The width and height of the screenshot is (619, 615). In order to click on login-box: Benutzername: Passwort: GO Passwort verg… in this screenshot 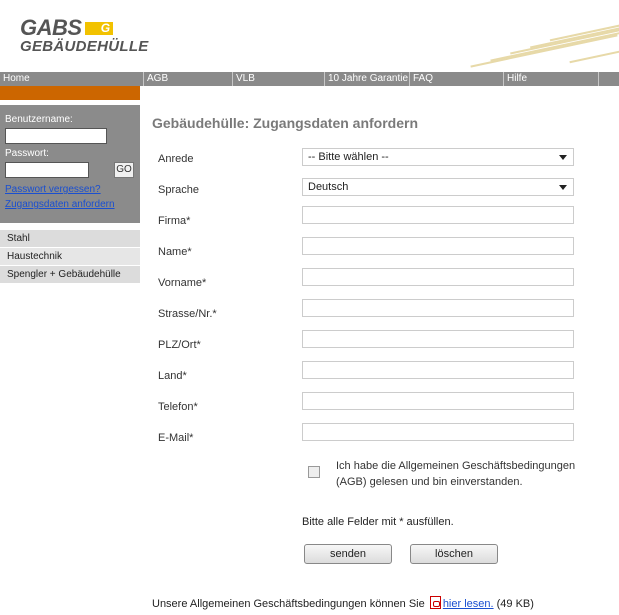, I will do `click(70, 164)`.